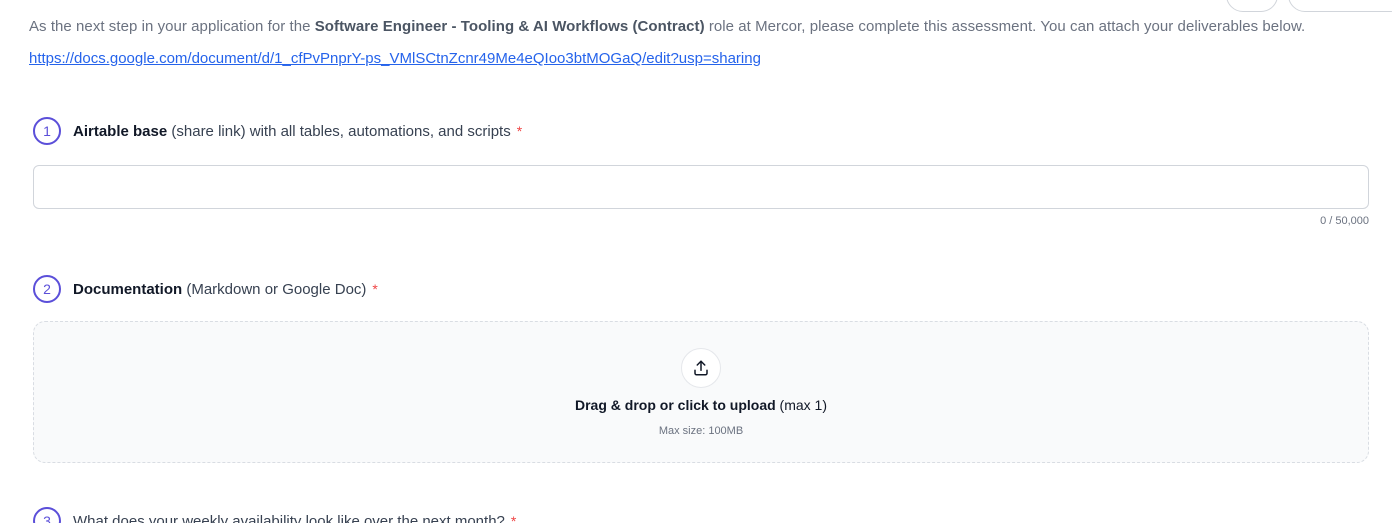 Image resolution: width=1392 pixels, height=523 pixels. Describe the element at coordinates (128, 289) in the screenshot. I see `question-2-title: Documentation` at that location.